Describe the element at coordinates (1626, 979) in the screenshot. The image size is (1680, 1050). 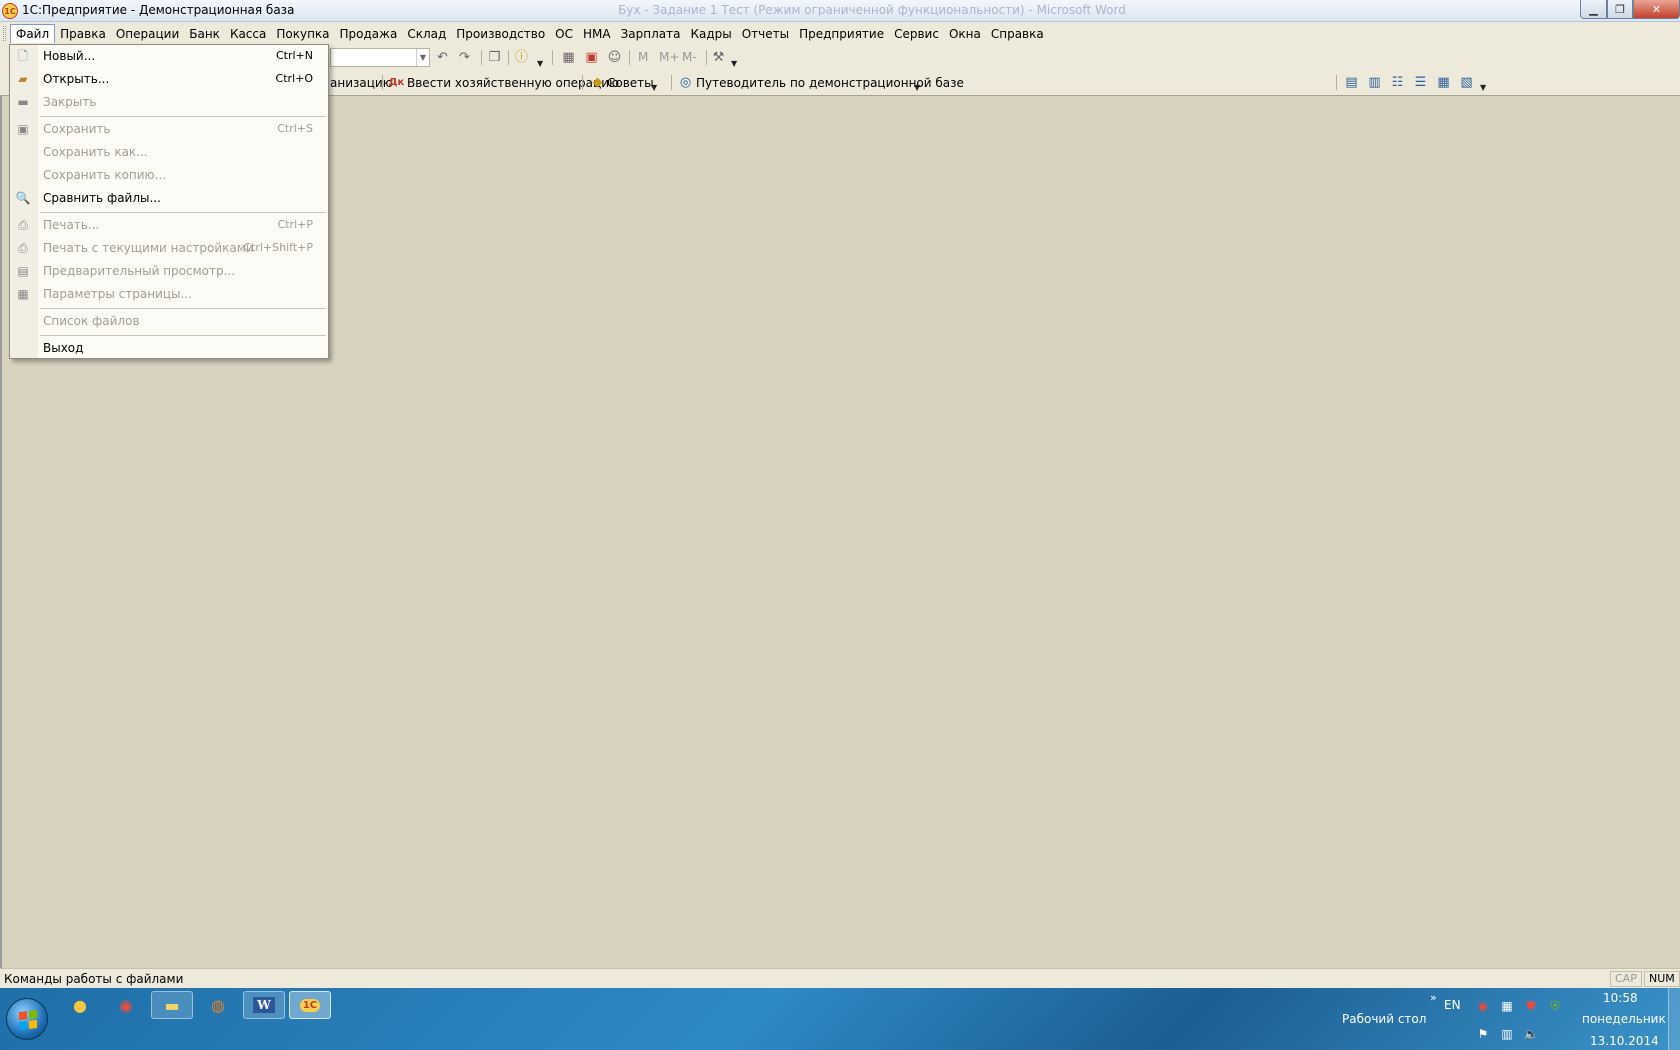
I see `caps-lock-indicator: CAP` at that location.